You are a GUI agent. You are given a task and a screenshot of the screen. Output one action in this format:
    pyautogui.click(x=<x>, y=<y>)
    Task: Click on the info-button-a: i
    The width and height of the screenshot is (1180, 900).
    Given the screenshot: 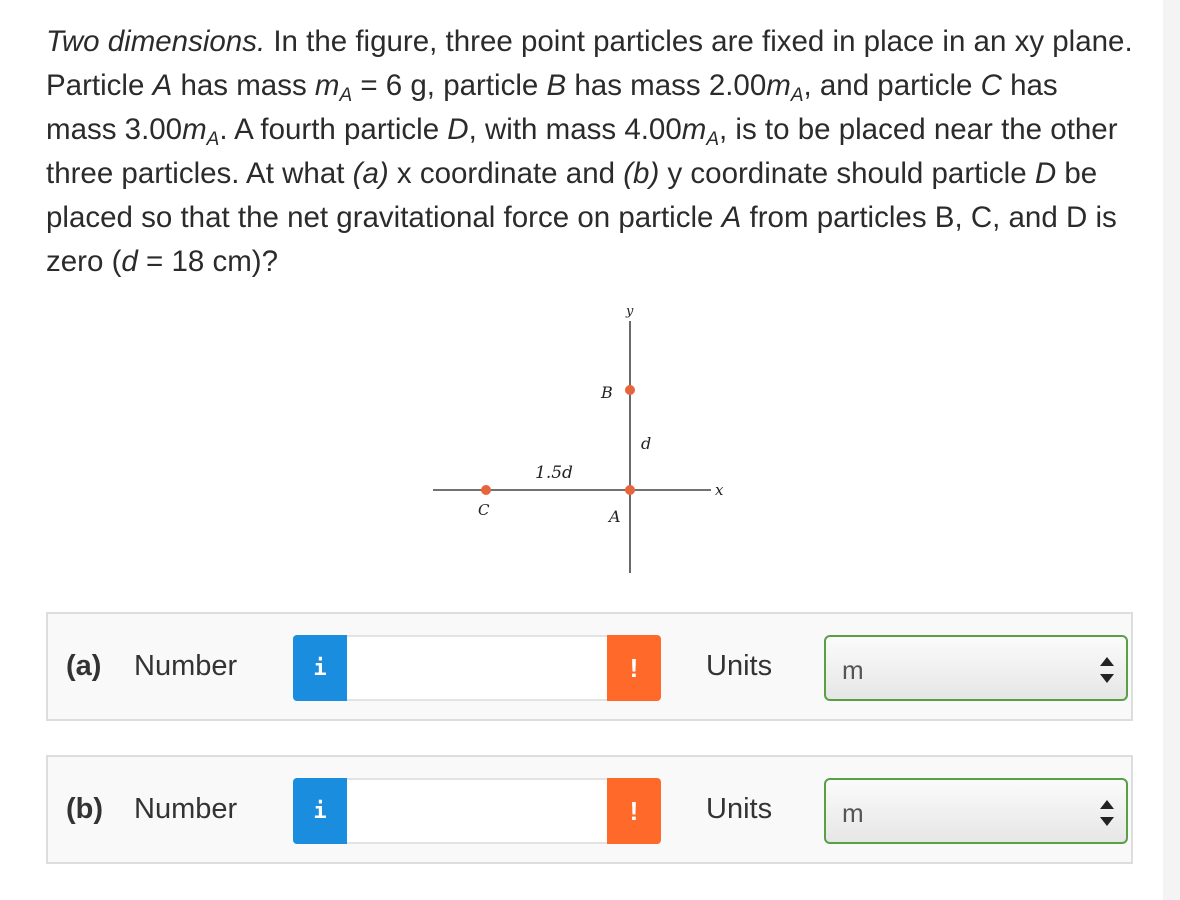 What is the action you would take?
    pyautogui.click(x=320, y=668)
    